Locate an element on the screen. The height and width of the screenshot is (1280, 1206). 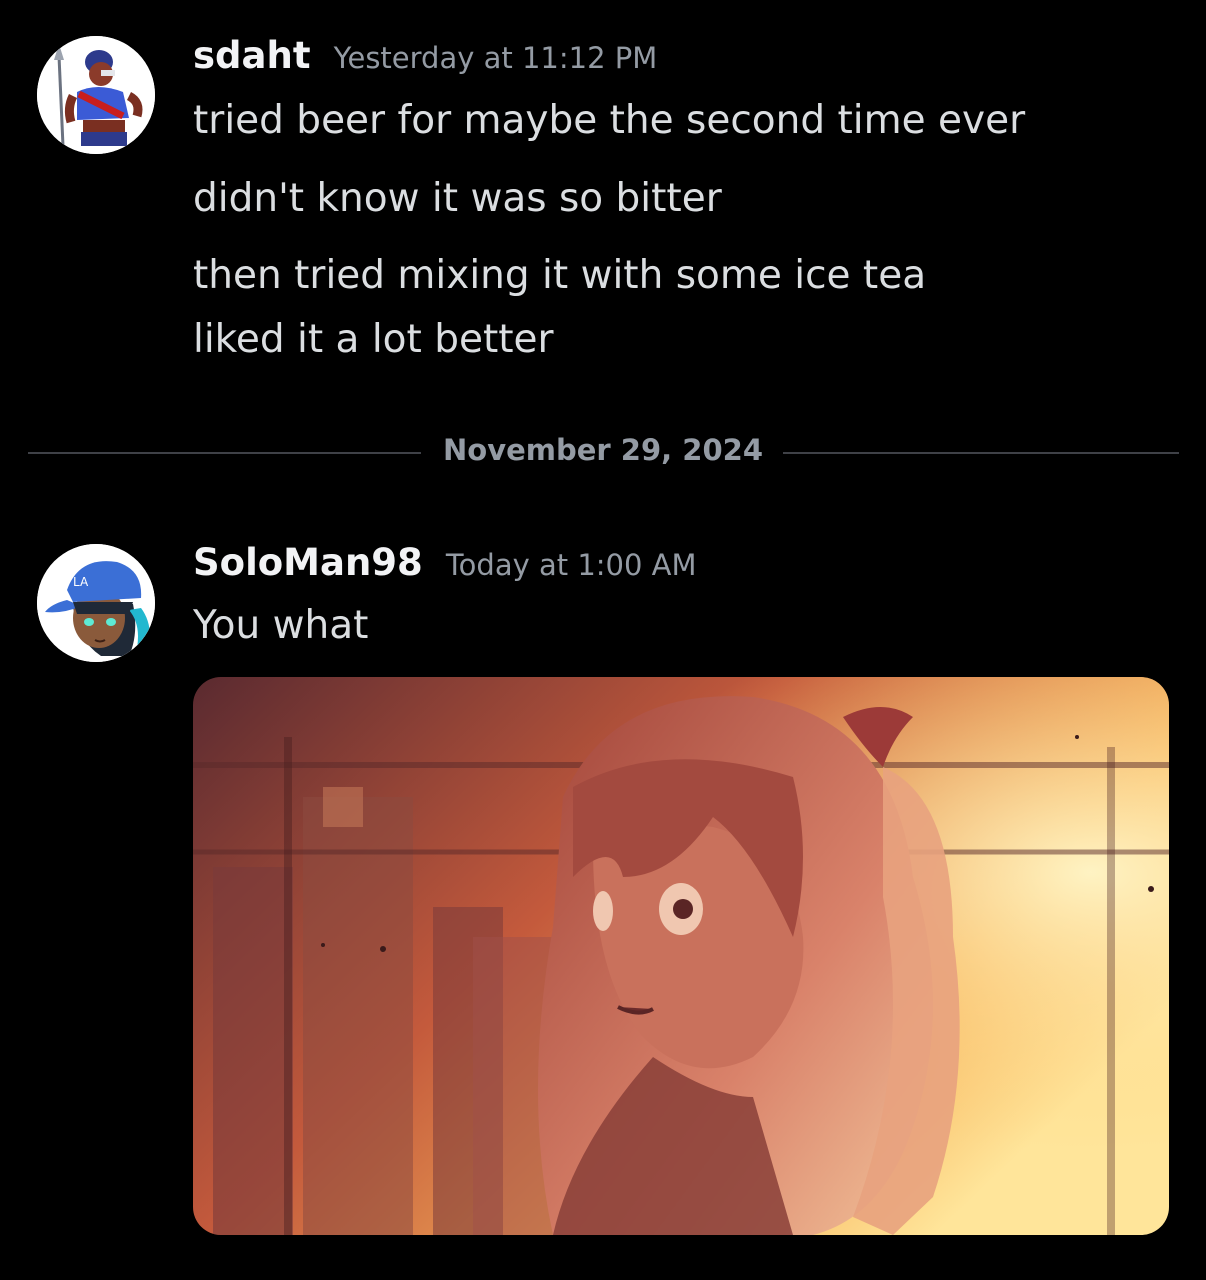
avatar: LA is located at coordinates (96, 603).